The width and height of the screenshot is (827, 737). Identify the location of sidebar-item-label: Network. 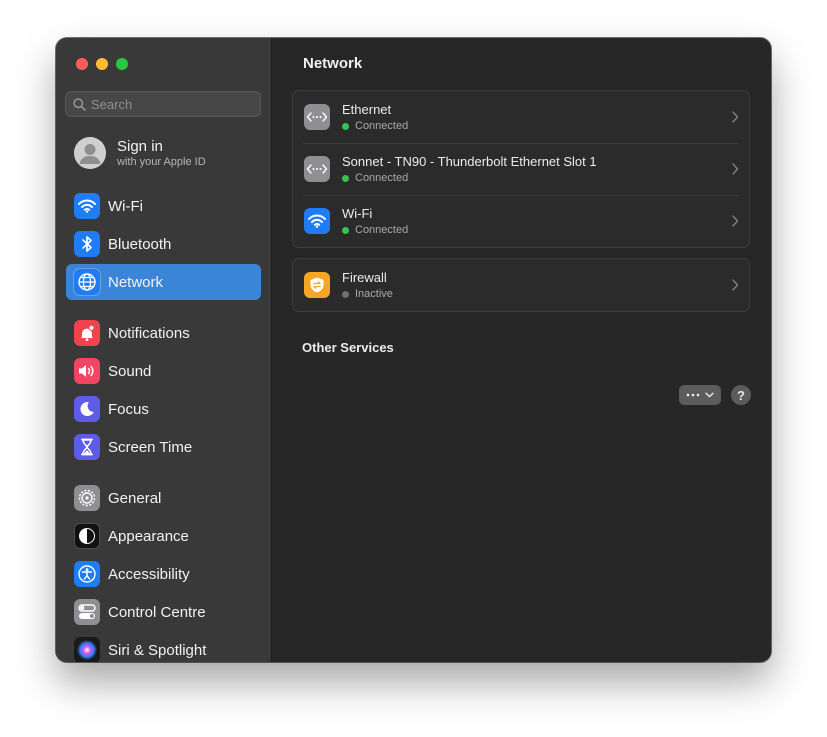
(136, 282).